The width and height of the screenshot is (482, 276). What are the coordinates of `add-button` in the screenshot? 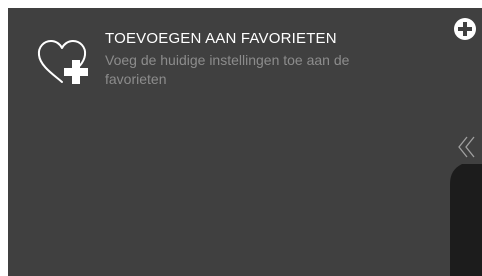 It's located at (465, 29).